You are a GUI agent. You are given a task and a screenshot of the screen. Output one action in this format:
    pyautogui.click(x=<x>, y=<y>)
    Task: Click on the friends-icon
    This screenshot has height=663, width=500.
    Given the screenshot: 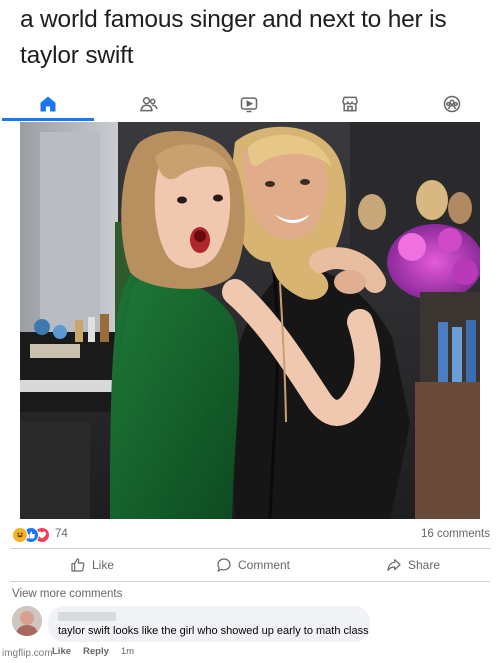 What is the action you would take?
    pyautogui.click(x=149, y=104)
    